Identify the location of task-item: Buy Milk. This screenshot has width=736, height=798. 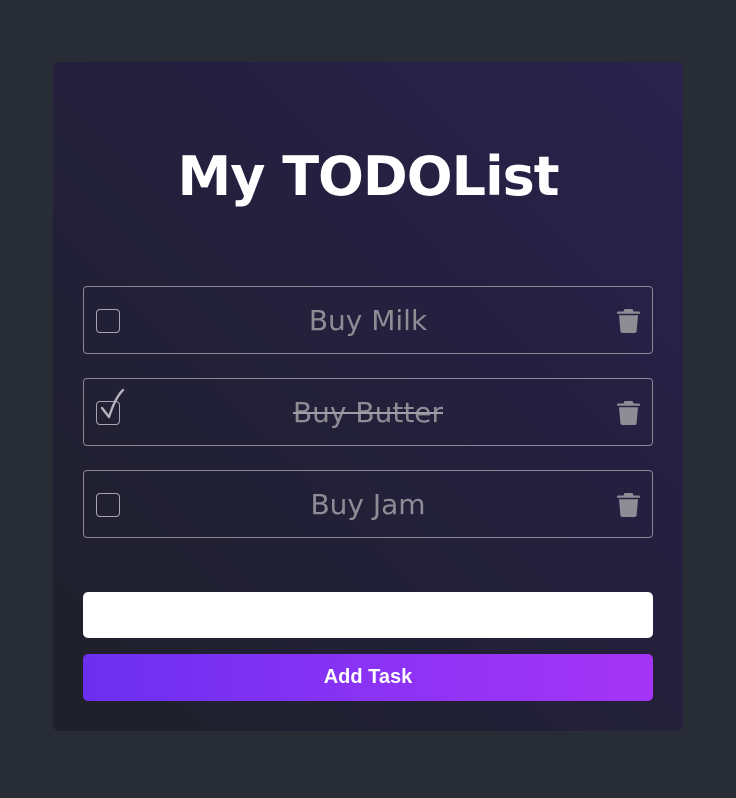
(368, 320).